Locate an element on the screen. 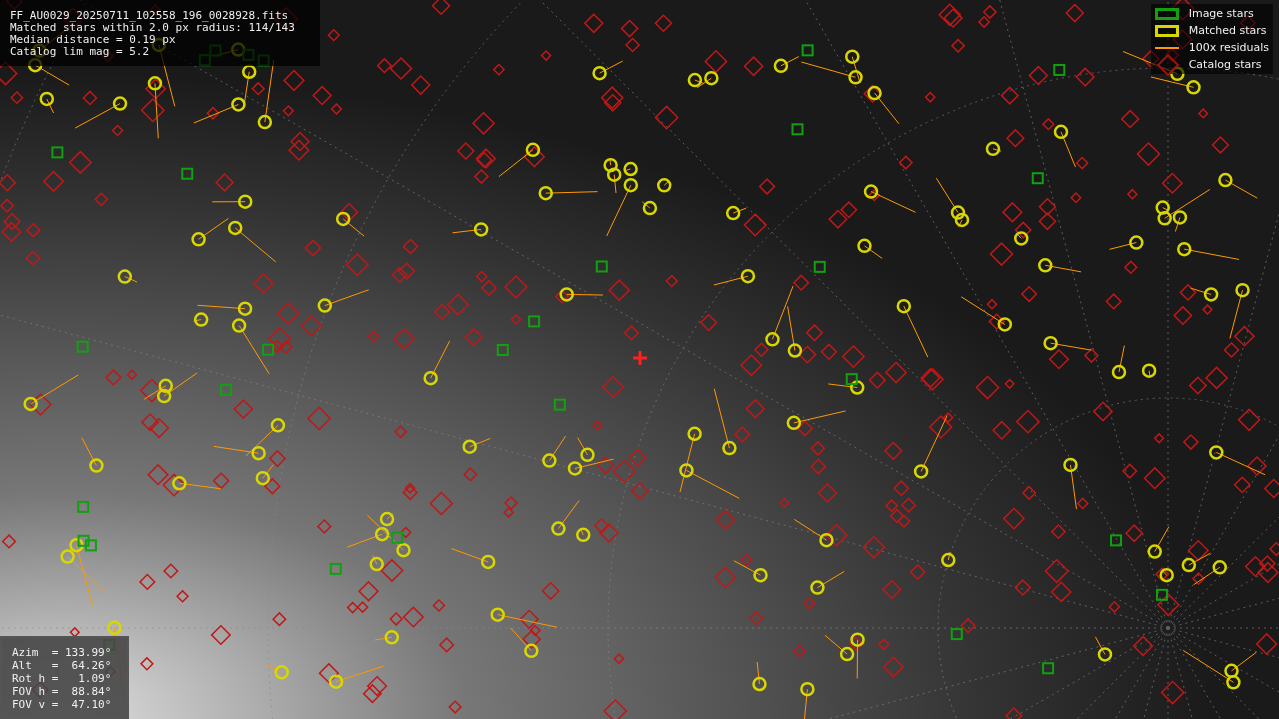 Image resolution: width=1279 pixels, height=719 pixels. pointing-text: Rot h = 1.09° is located at coordinates (62, 678).